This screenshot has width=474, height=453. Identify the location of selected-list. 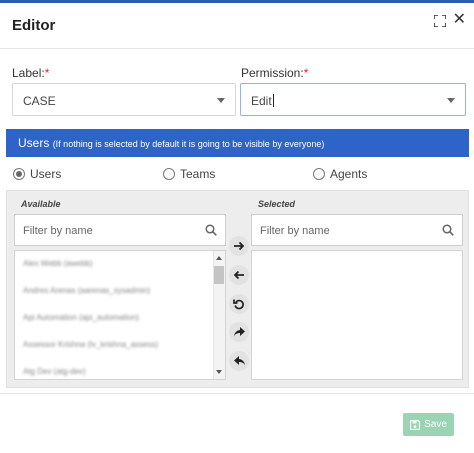
(357, 315).